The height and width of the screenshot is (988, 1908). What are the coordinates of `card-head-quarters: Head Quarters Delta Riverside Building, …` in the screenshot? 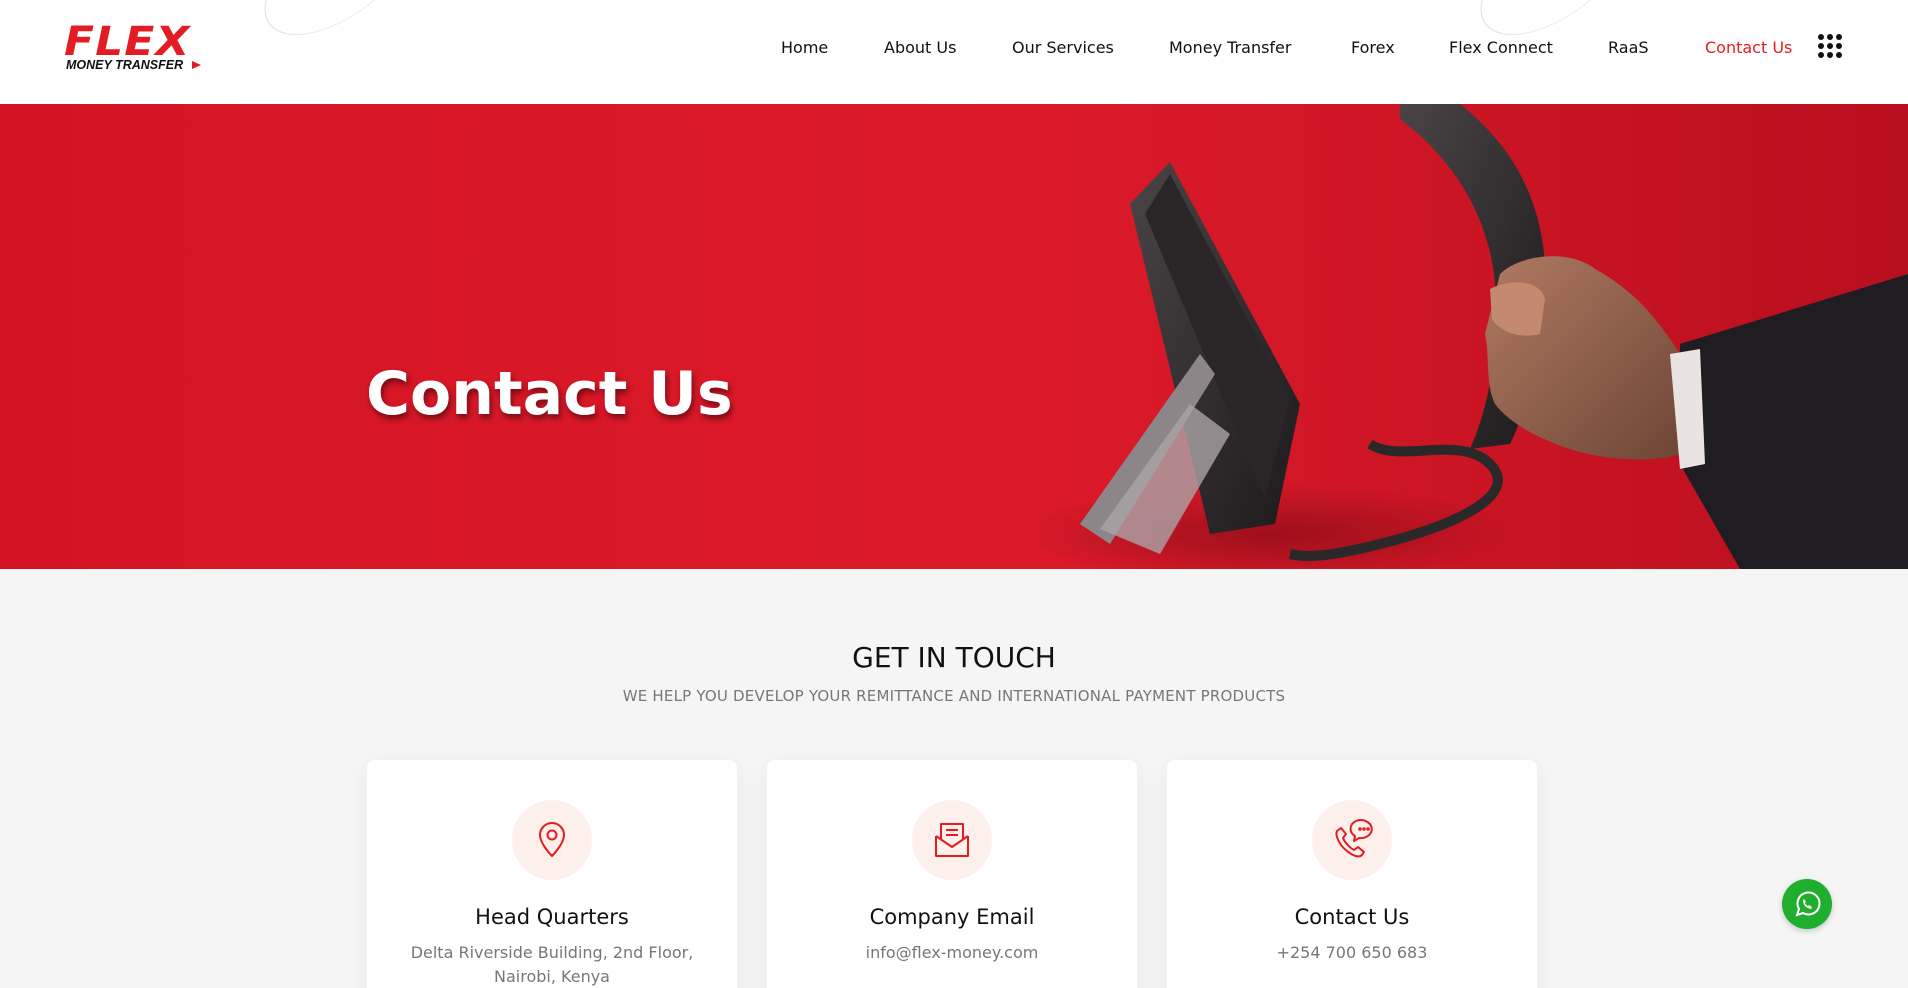 It's located at (552, 874).